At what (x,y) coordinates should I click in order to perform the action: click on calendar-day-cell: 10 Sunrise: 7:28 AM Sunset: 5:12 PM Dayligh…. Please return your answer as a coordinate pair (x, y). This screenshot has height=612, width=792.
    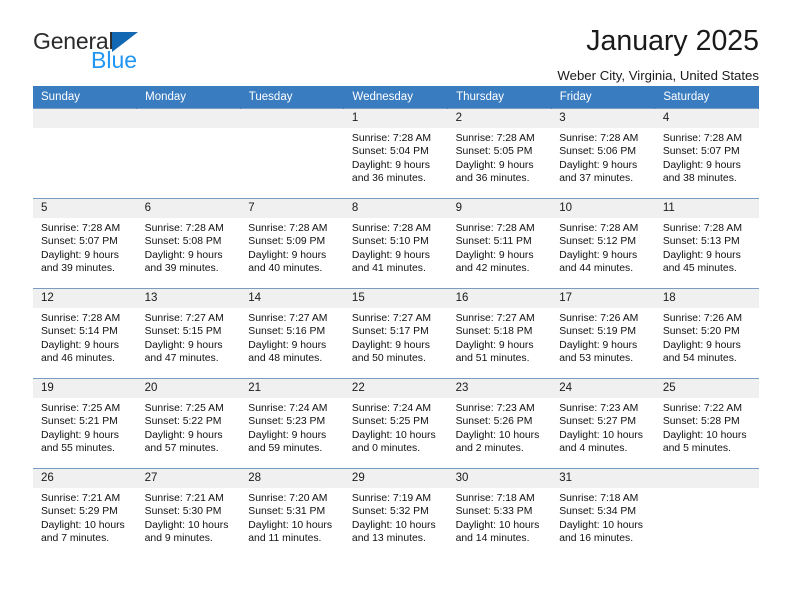
    Looking at the image, I should click on (603, 243).